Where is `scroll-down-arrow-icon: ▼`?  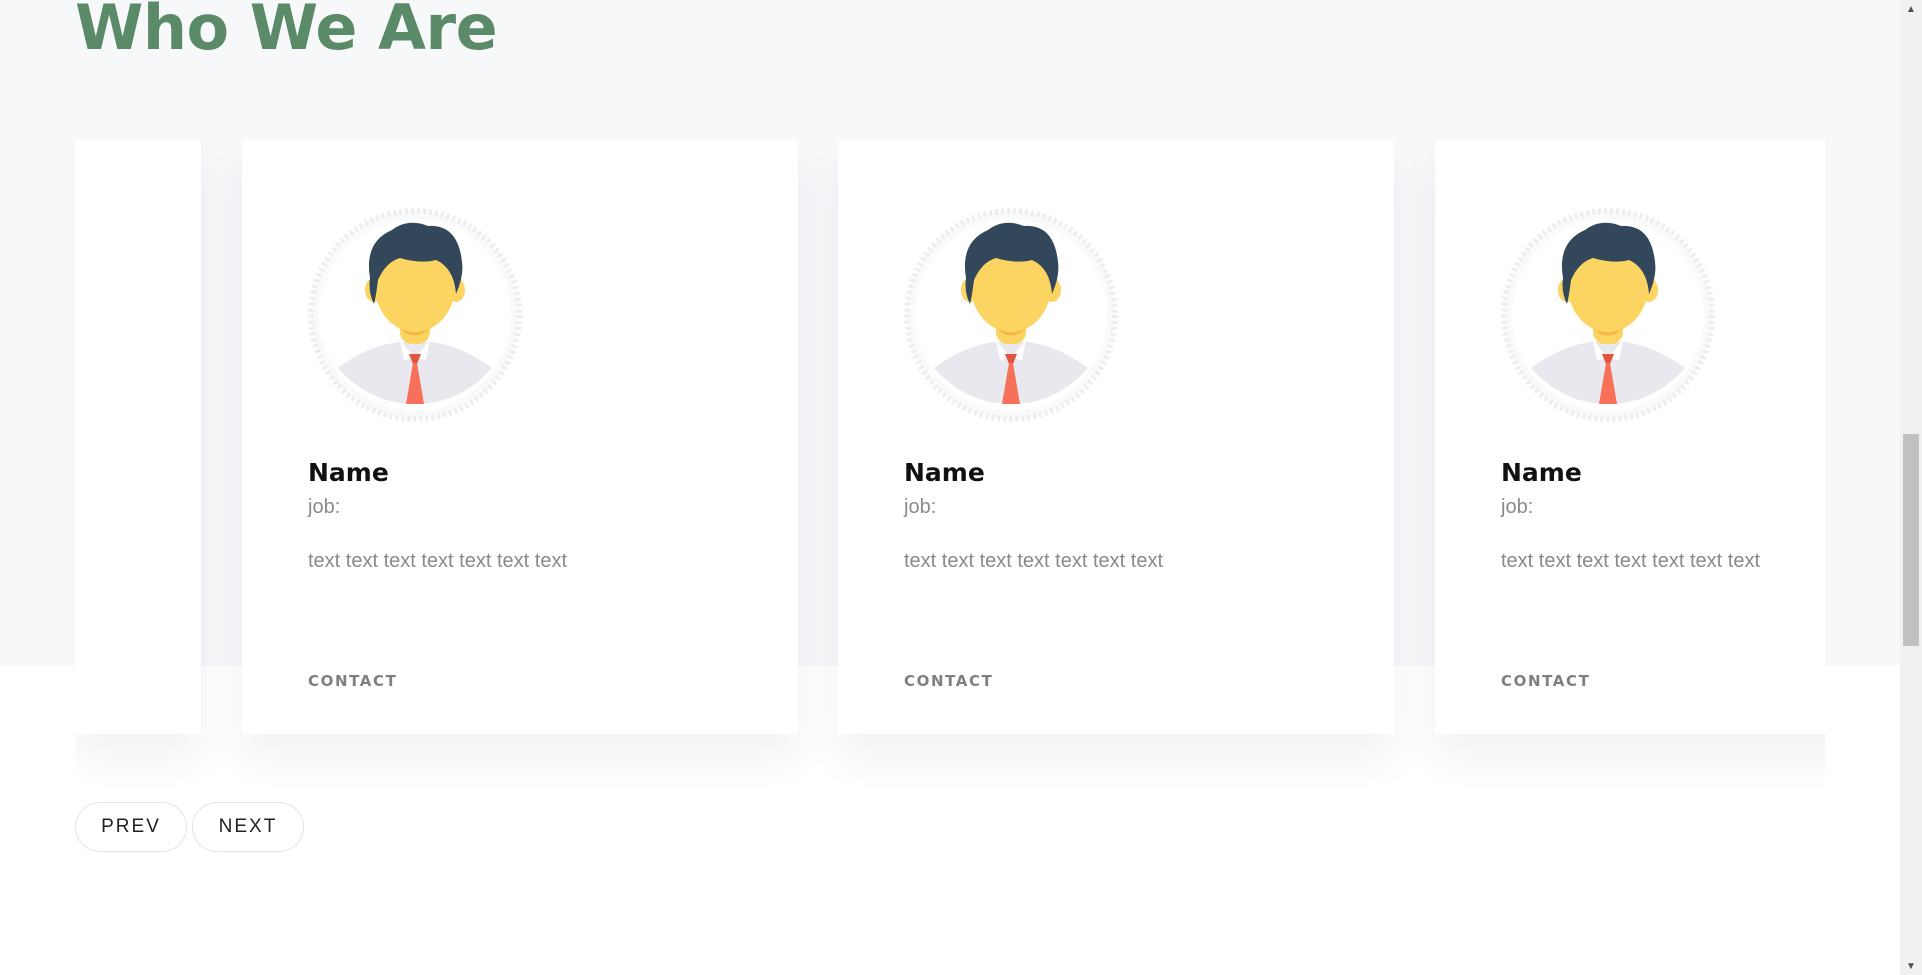
scroll-down-arrow-icon: ▼ is located at coordinates (1911, 966).